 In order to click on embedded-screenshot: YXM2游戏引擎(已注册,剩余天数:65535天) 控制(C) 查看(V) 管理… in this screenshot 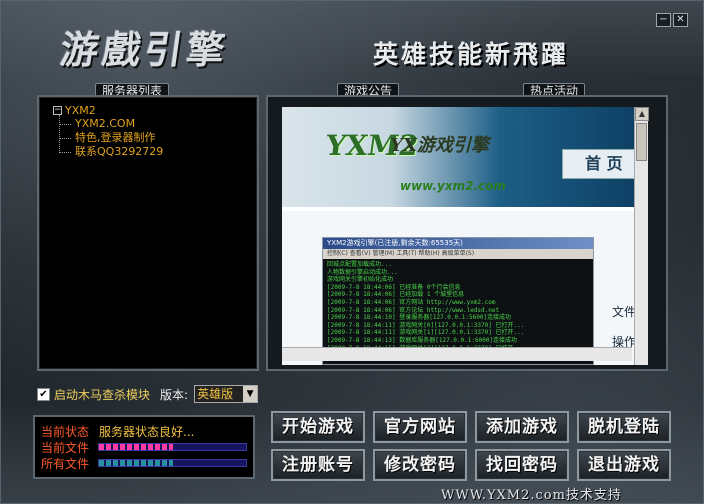, I will do `click(458, 301)`.